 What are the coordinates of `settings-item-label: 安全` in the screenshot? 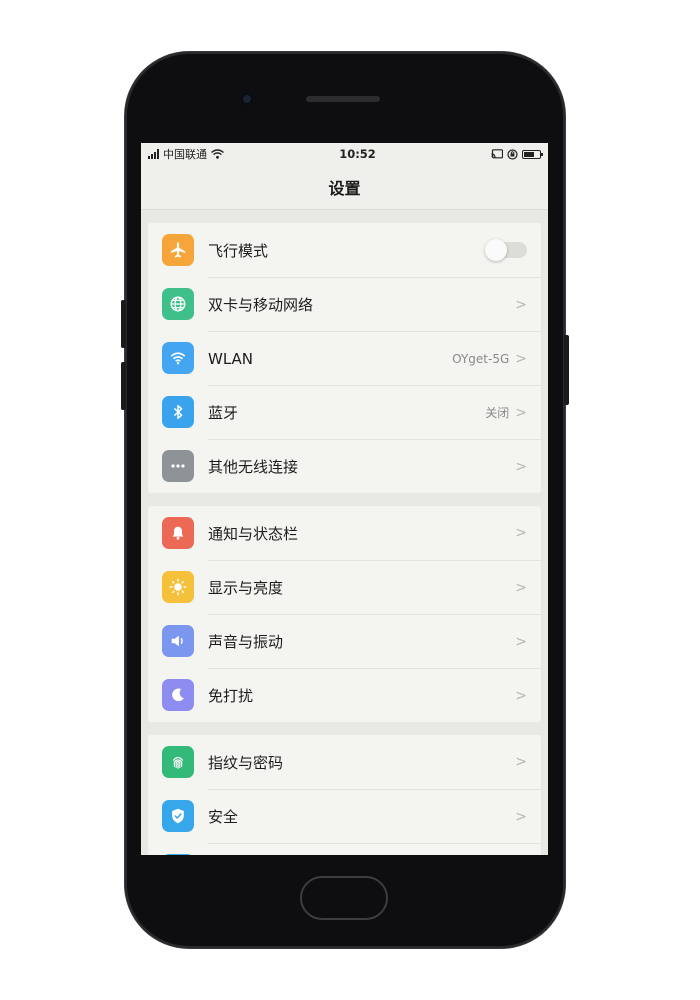 It's located at (223, 817).